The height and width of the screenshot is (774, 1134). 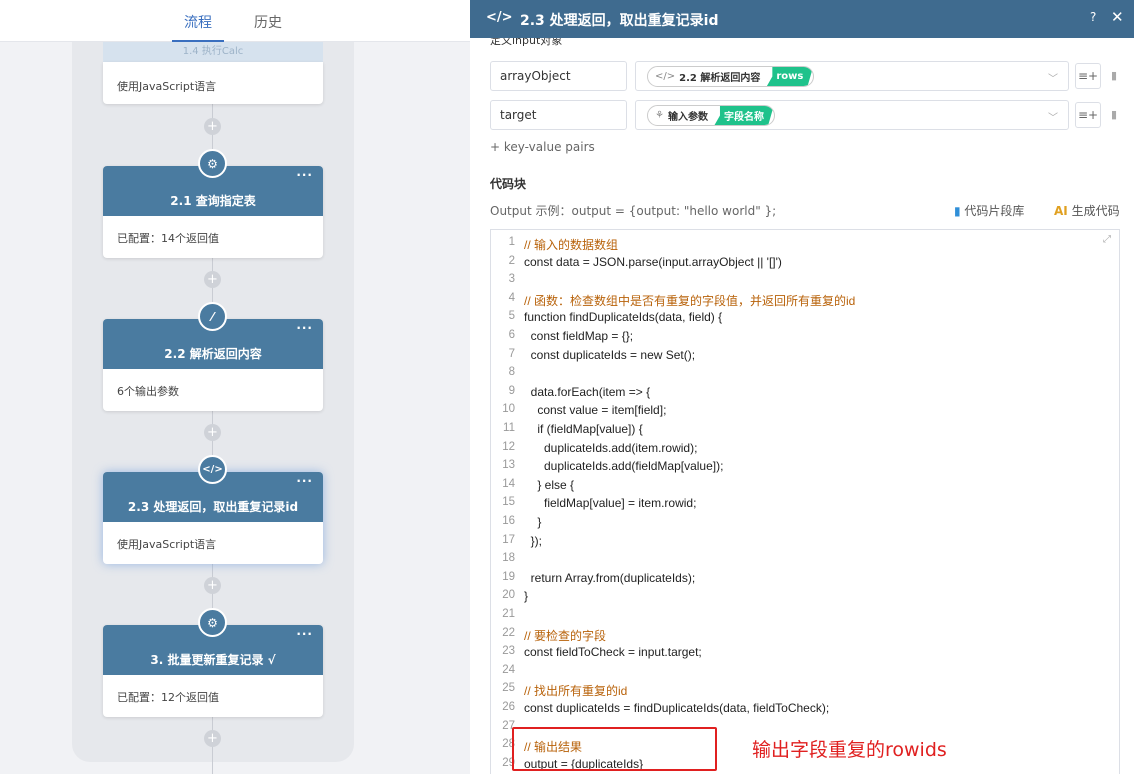 I want to click on node-card-3: ··· 3. 批量更新重复记录 √ 已配置：12个返回值, so click(x=213, y=671).